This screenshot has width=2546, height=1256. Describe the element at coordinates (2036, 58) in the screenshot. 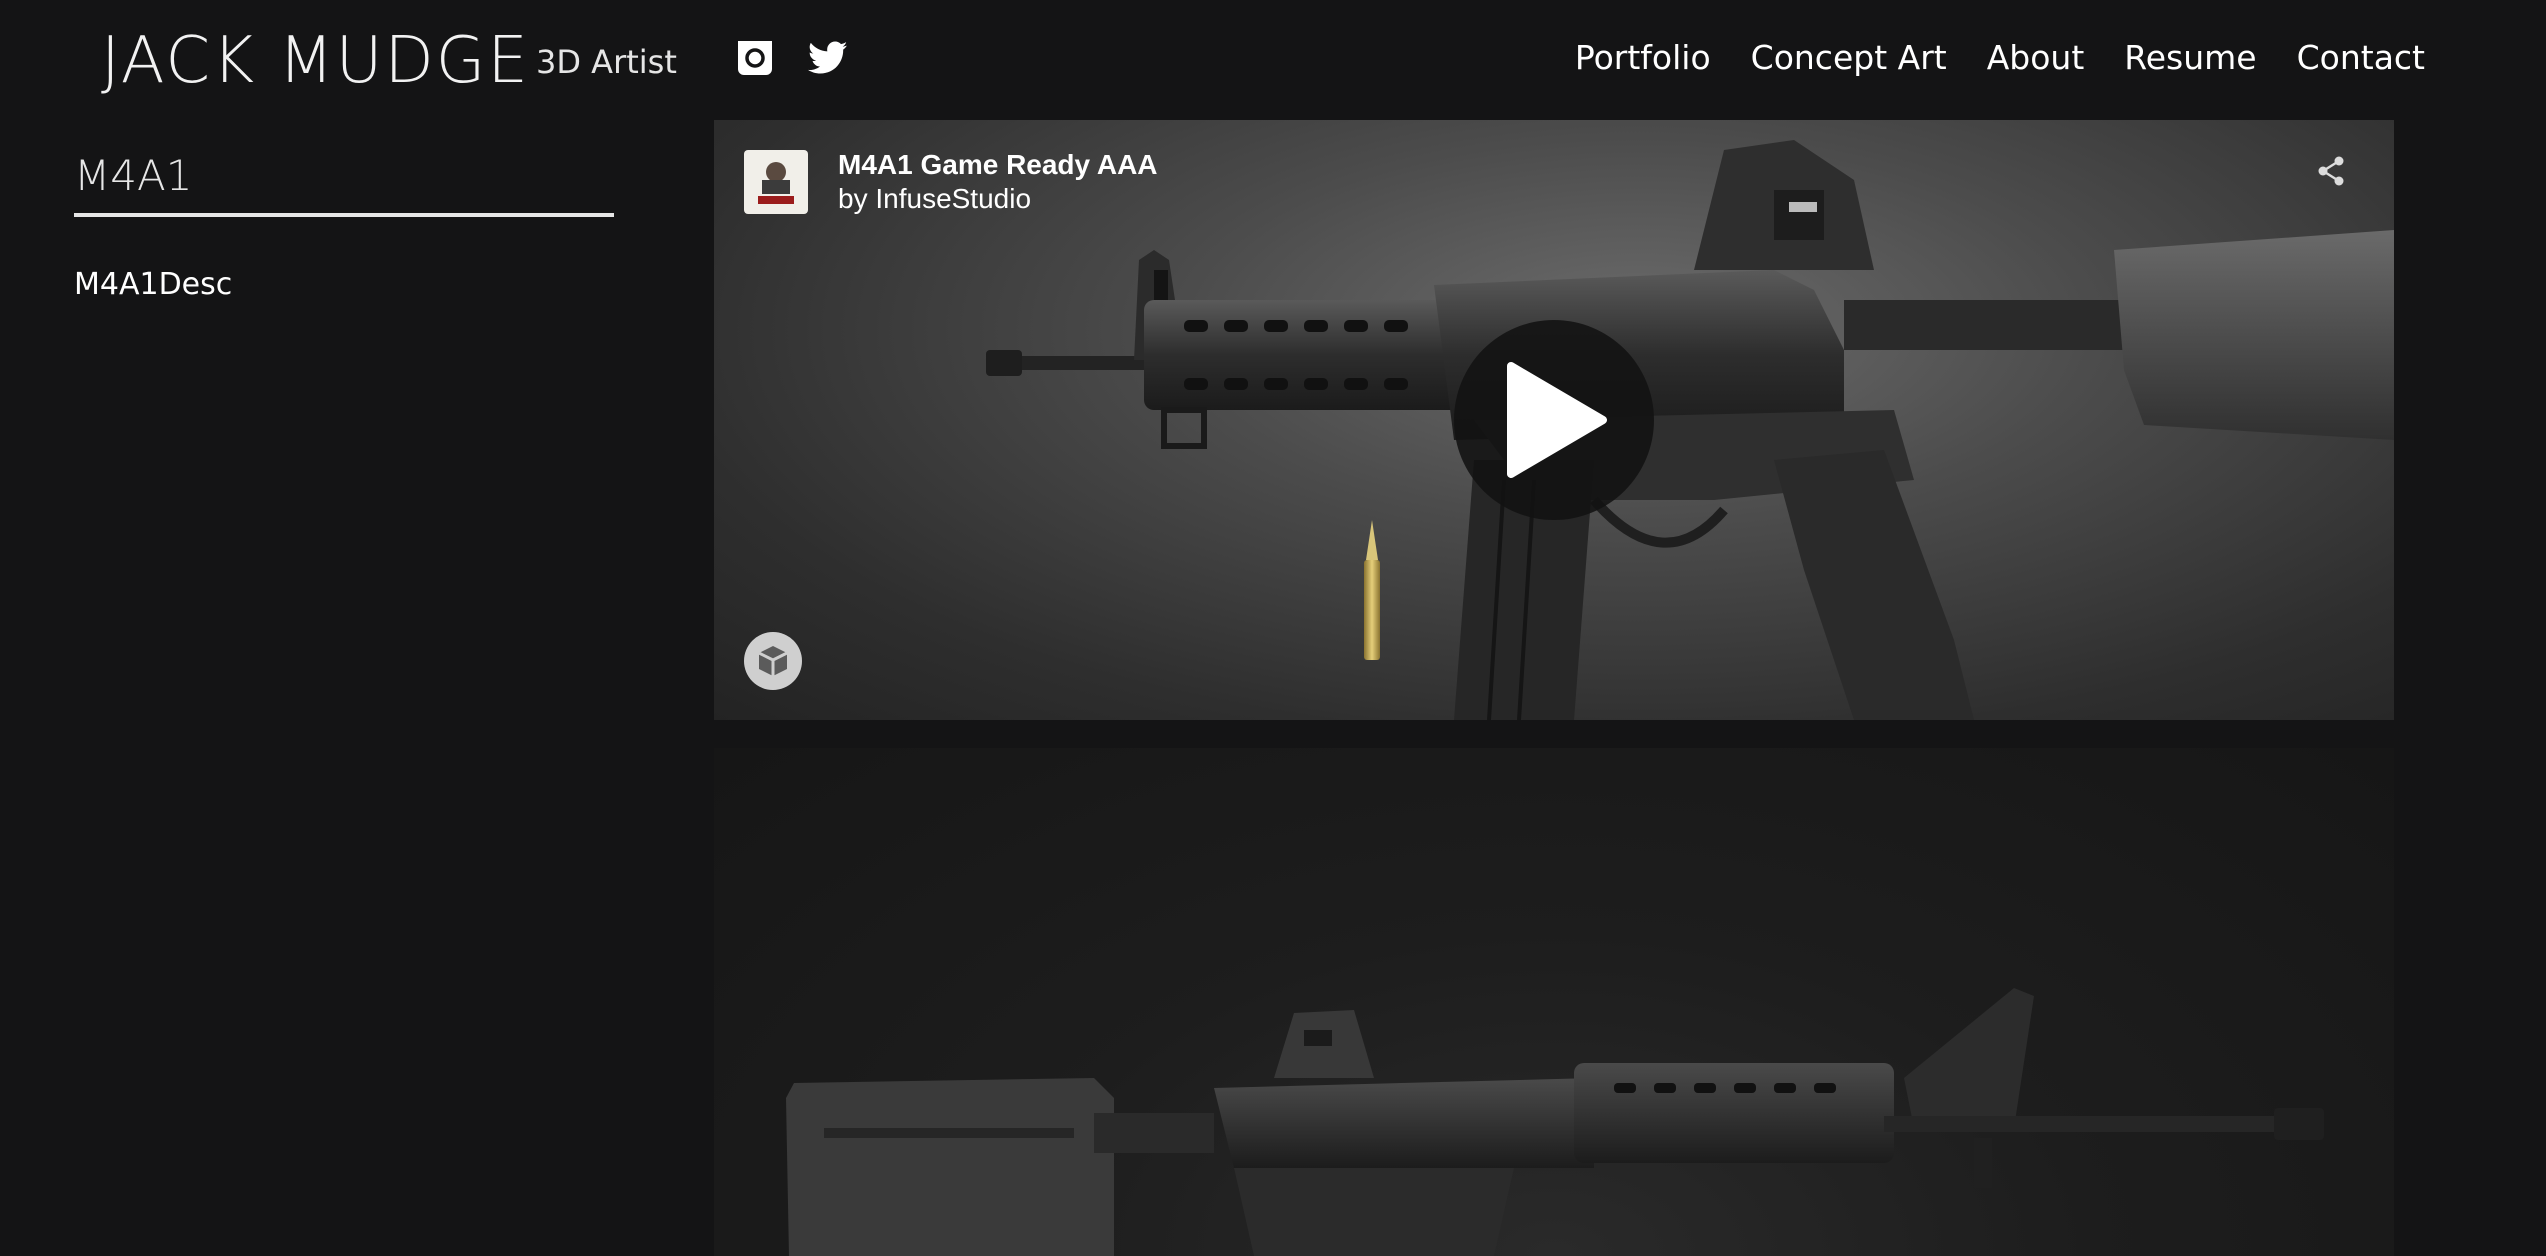

I see `nav-about: About` at that location.